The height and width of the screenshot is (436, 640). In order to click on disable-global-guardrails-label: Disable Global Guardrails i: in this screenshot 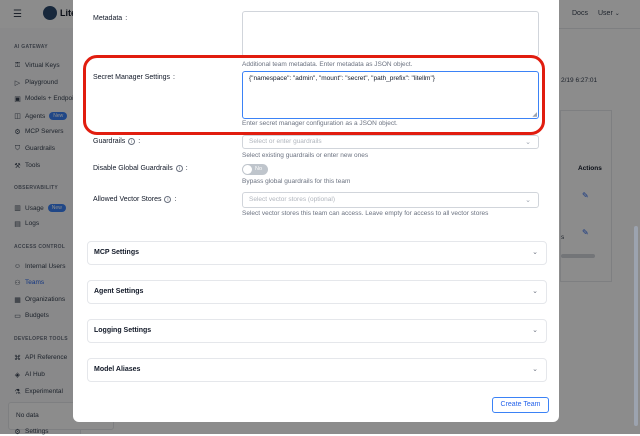, I will do `click(140, 168)`.